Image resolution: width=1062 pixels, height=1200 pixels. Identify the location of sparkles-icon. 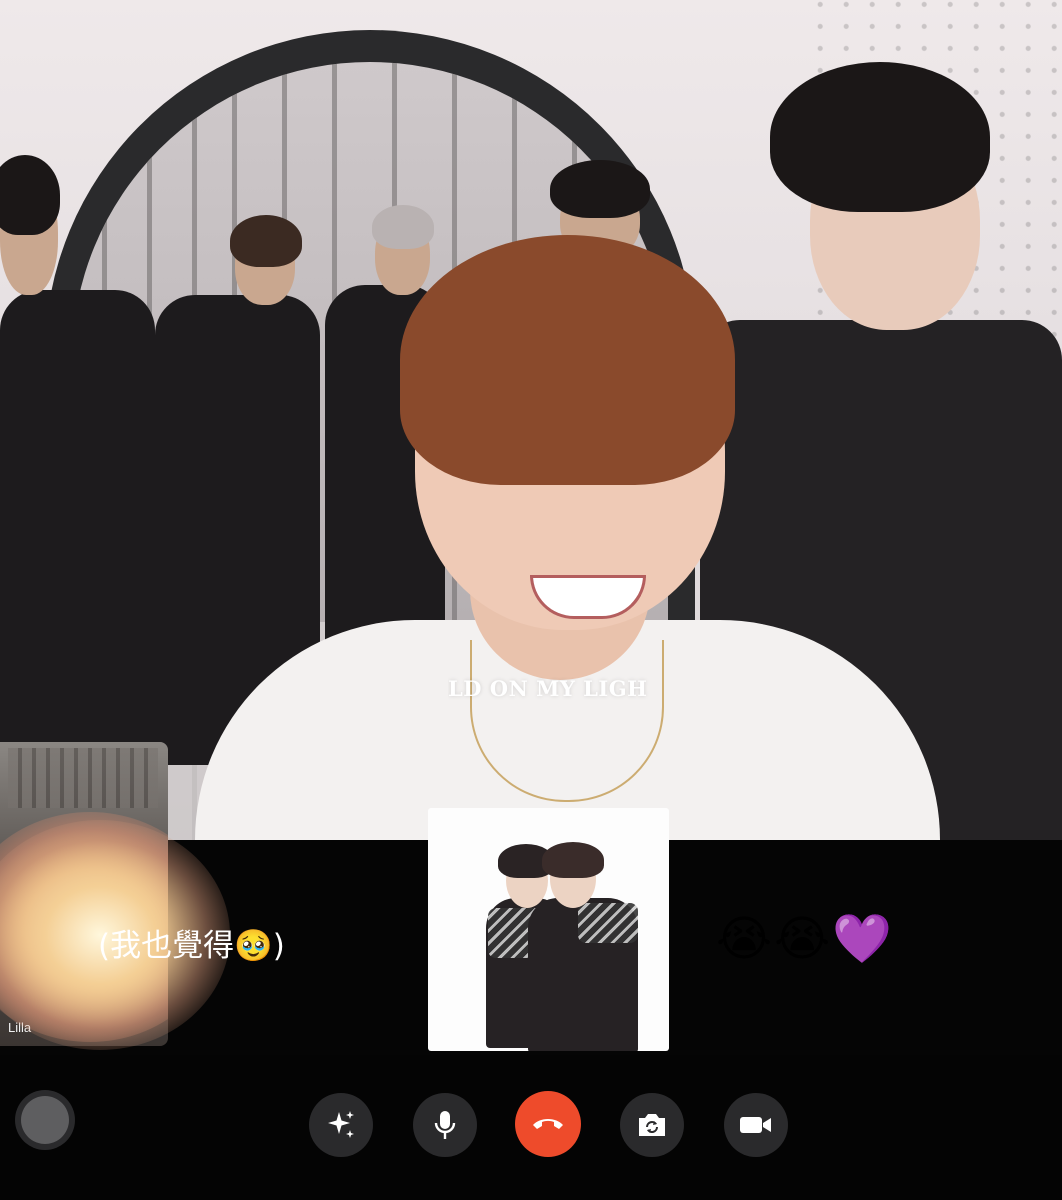
(341, 1125).